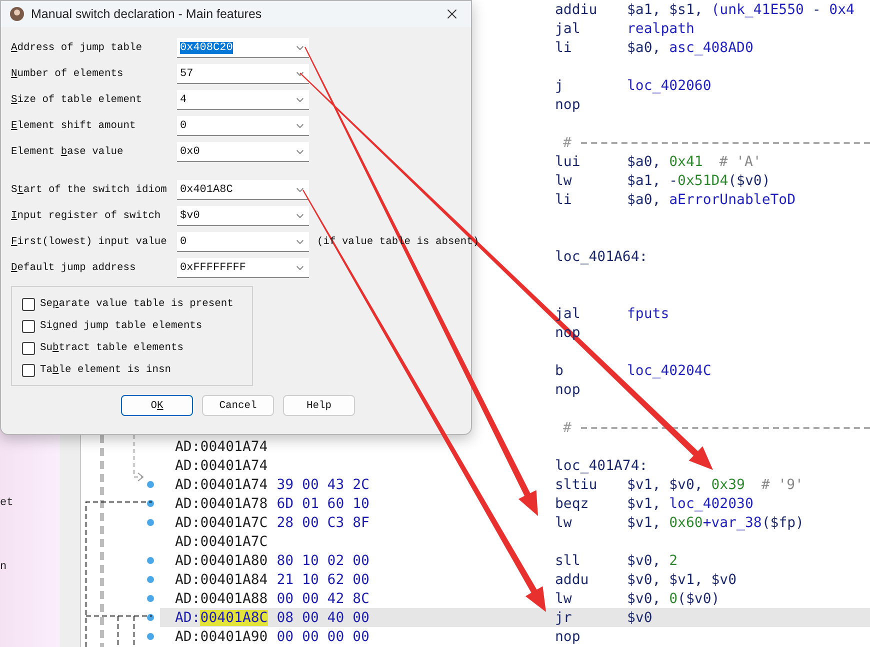 This screenshot has width=870, height=647. I want to click on panel-text: et, so click(7, 503).